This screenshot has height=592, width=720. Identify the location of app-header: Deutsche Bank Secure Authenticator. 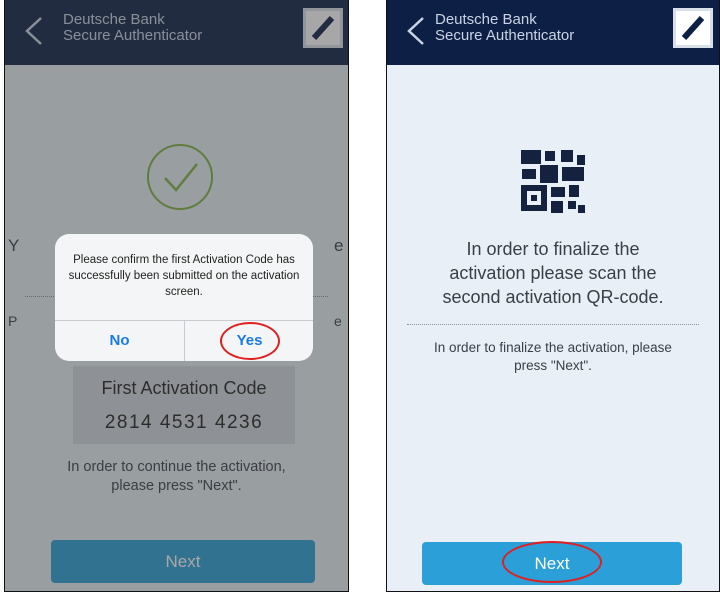
(553, 32).